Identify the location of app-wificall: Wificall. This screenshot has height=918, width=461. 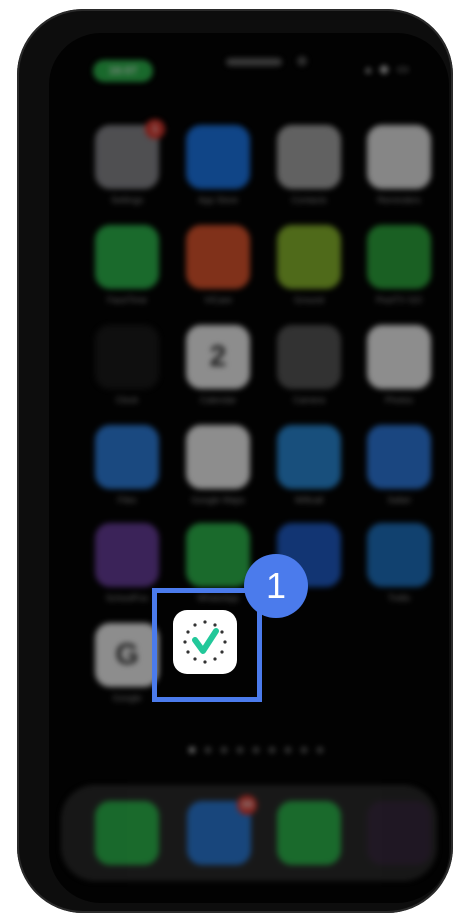
(309, 465).